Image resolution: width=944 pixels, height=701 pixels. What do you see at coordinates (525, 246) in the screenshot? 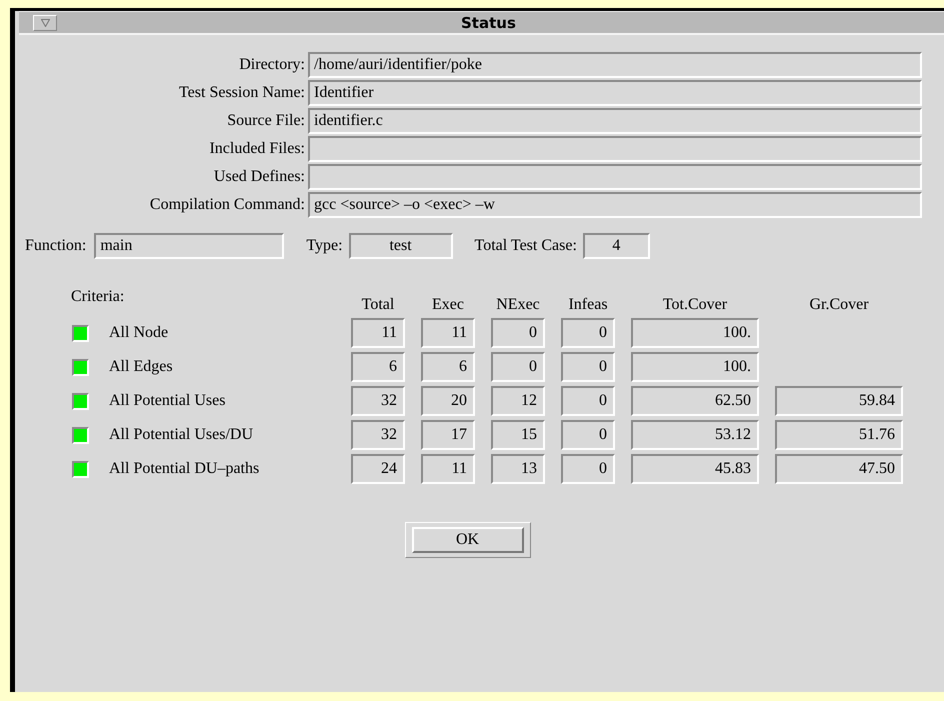
I see `field-label: Total Test Case:` at bounding box center [525, 246].